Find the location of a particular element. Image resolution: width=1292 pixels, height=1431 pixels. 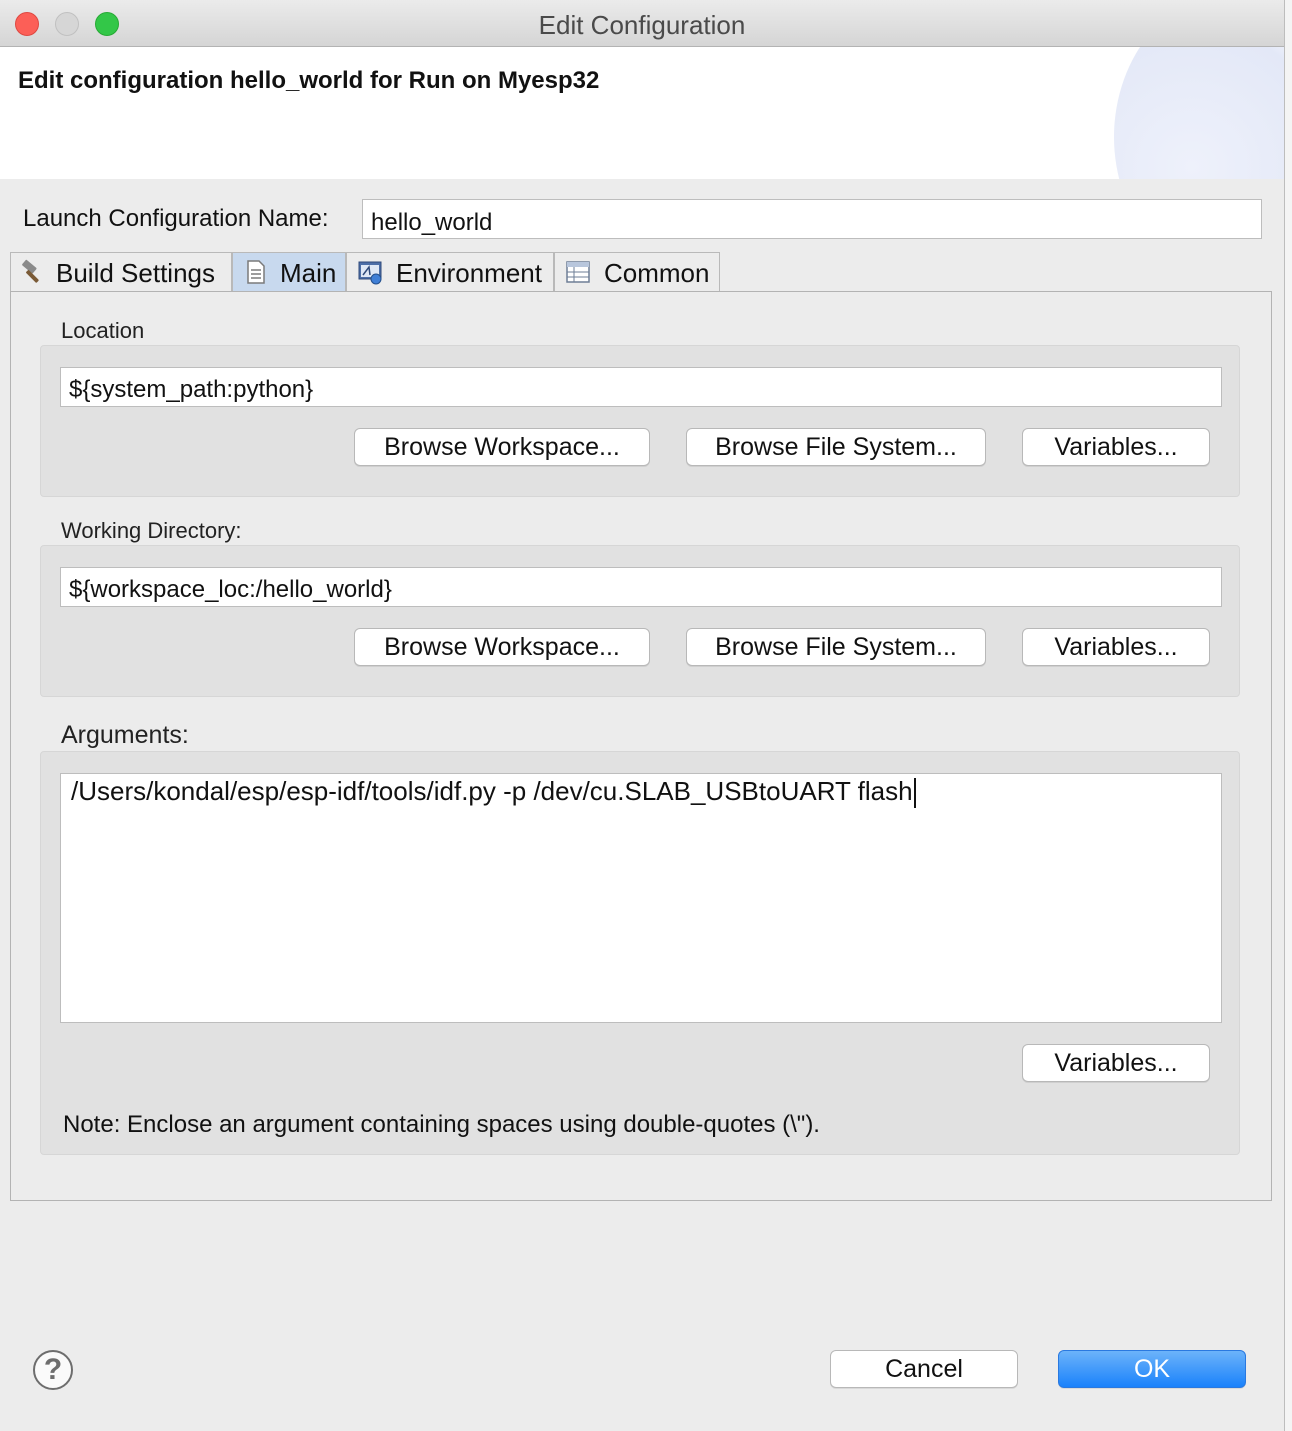

cancel-button: Cancel is located at coordinates (924, 1369).